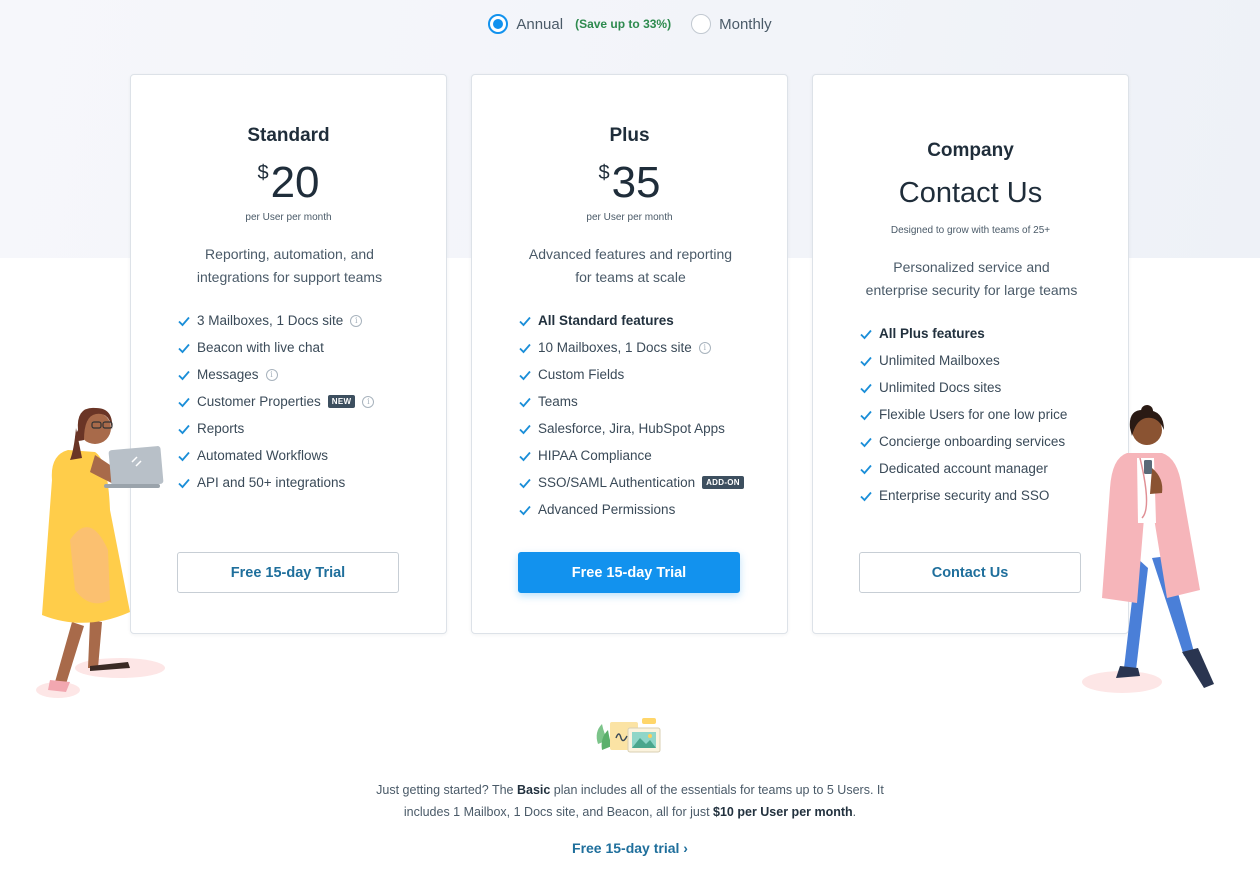  Describe the element at coordinates (973, 414) in the screenshot. I see `feature-label: Flexible Users for one low price` at that location.